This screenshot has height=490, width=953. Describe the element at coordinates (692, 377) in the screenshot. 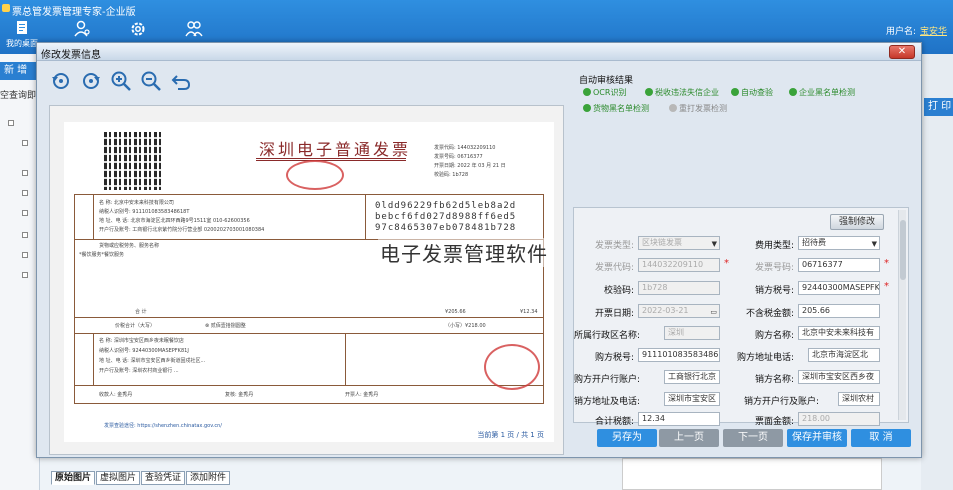

I see `buyer-bank-field: 工商银行北京` at that location.